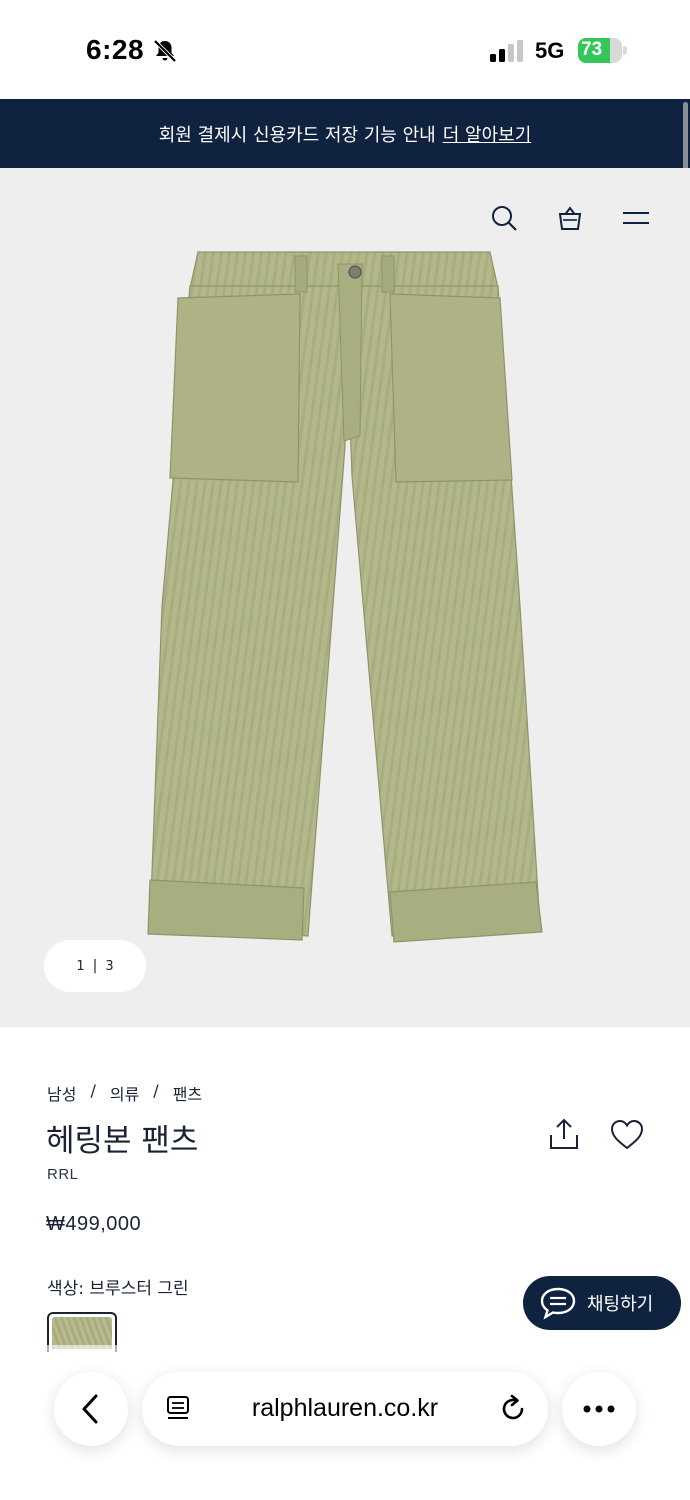 The height and width of the screenshot is (1500, 690). What do you see at coordinates (297, 135) in the screenshot?
I see `promo-text: 회원 결제시 신용카드 저장 기능 안내` at bounding box center [297, 135].